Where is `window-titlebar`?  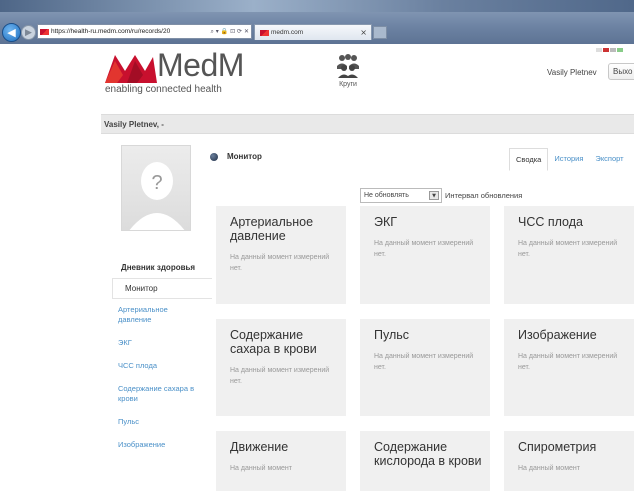 window-titlebar is located at coordinates (317, 6).